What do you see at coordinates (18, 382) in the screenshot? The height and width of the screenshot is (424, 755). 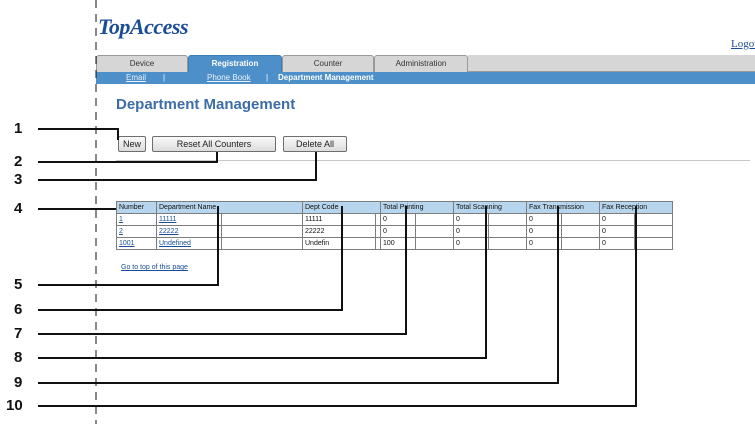 I see `callout-number-9: 9` at bounding box center [18, 382].